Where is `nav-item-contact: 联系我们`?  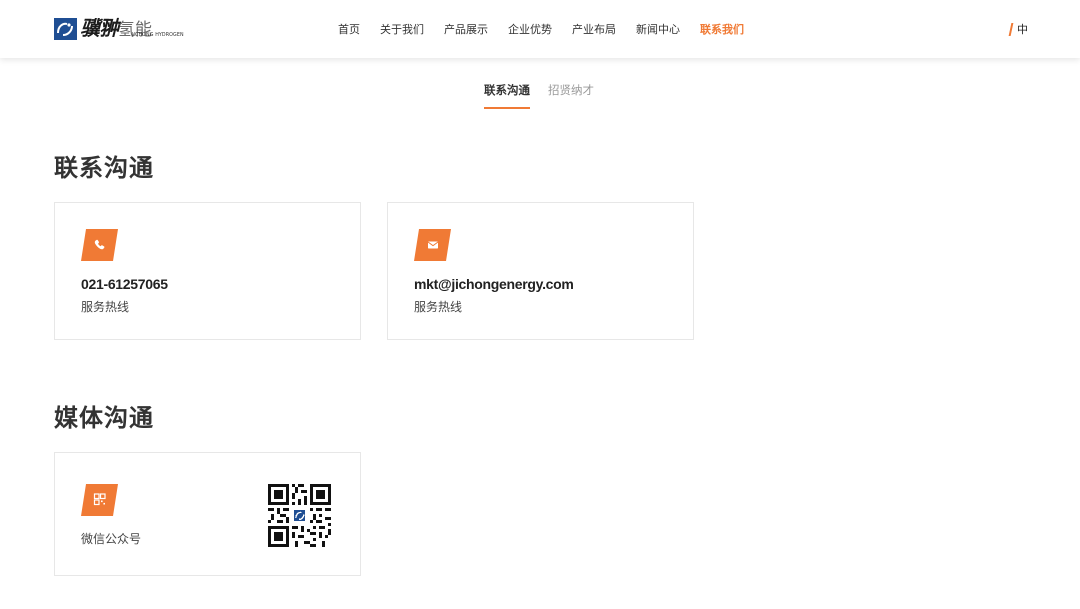
nav-item-contact: 联系我们 is located at coordinates (722, 29).